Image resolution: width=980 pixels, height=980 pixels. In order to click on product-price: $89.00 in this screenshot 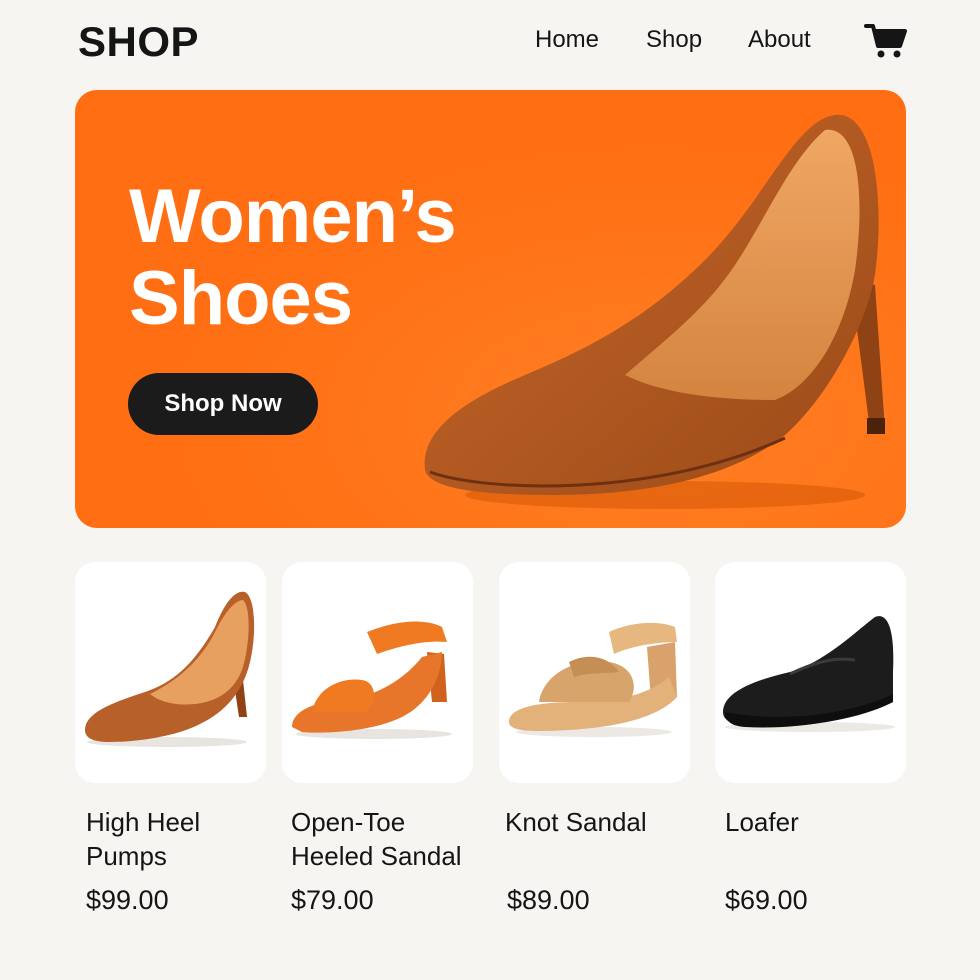, I will do `click(548, 900)`.